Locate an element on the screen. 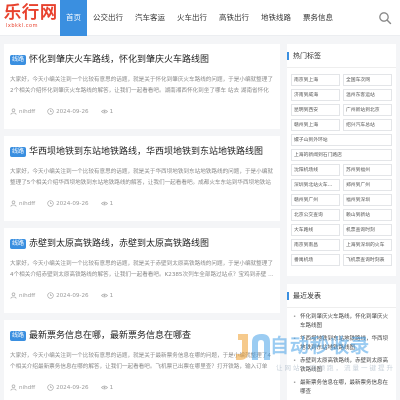 This screenshot has height=400, width=400. hot-tag: 深圳到北站火车路线 is located at coordinates (315, 185).